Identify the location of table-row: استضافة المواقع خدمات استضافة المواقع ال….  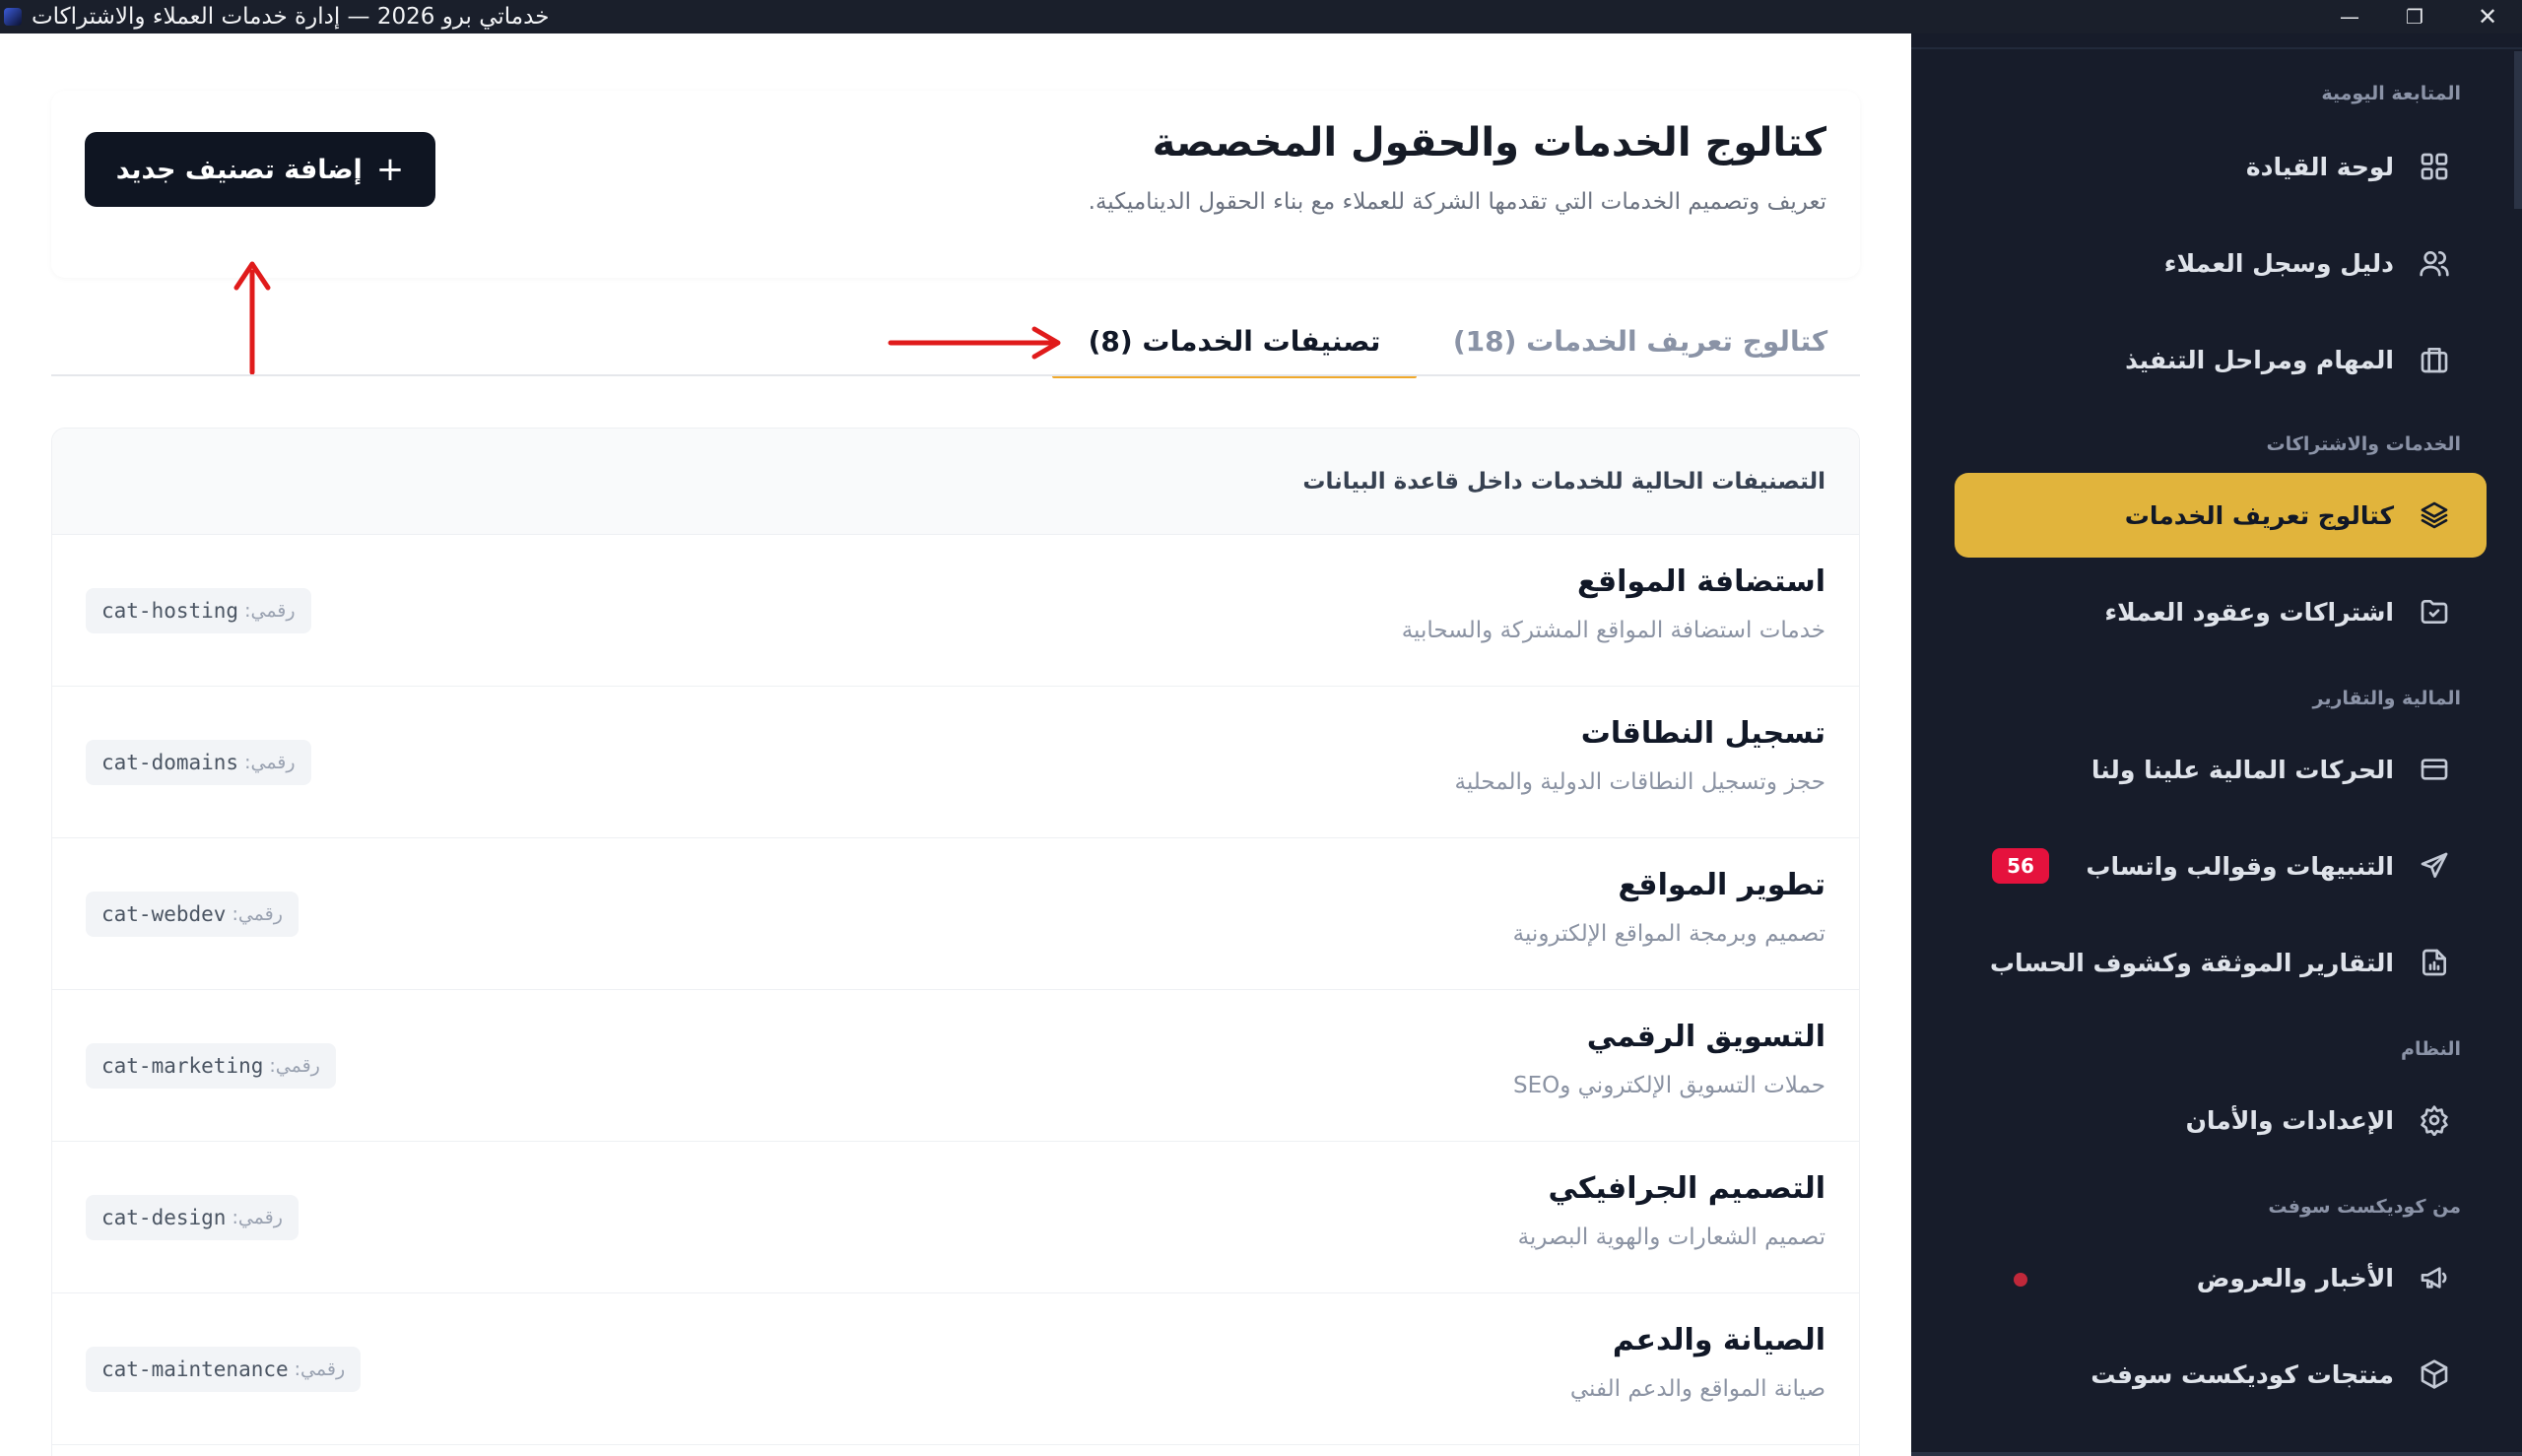
(955, 611).